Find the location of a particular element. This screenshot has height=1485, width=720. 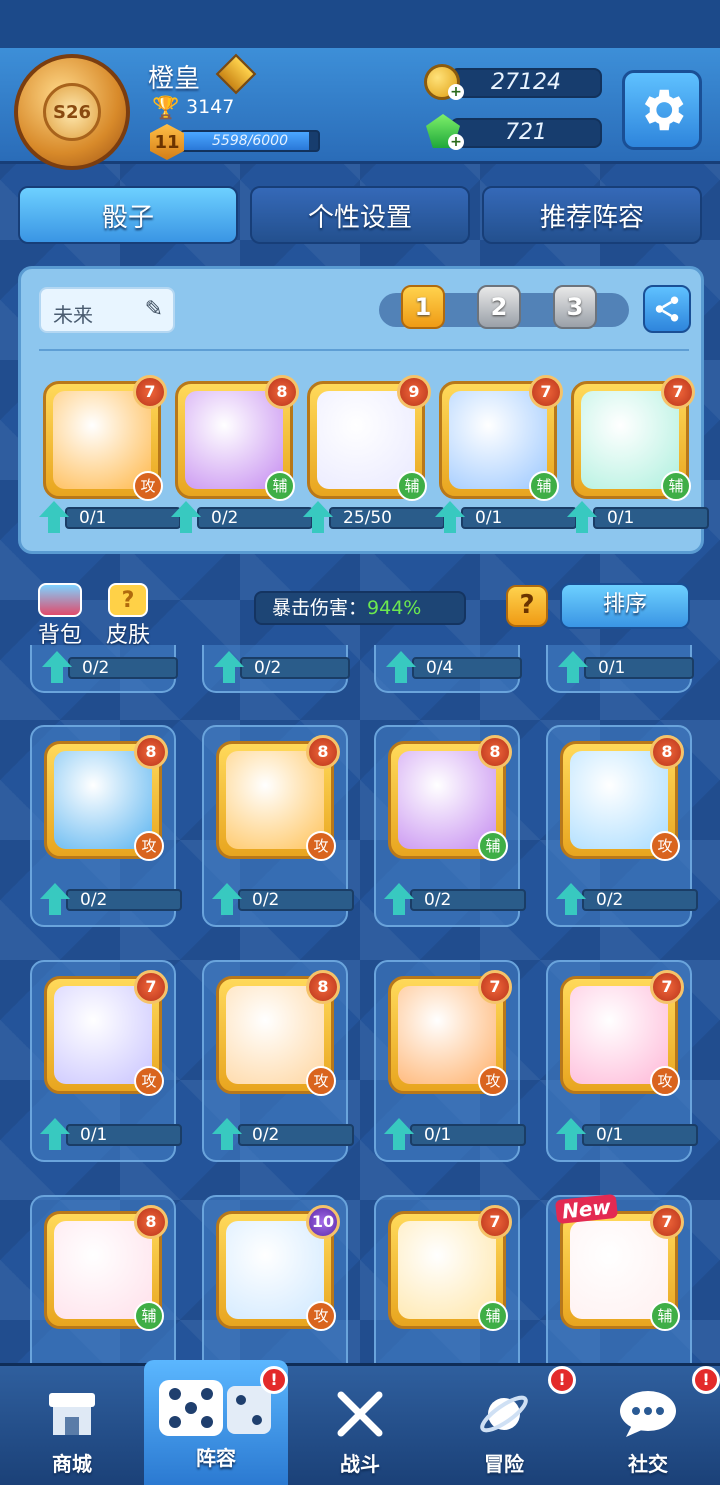

deck-slot-5-die-card: 7辅 is located at coordinates (633, 438).